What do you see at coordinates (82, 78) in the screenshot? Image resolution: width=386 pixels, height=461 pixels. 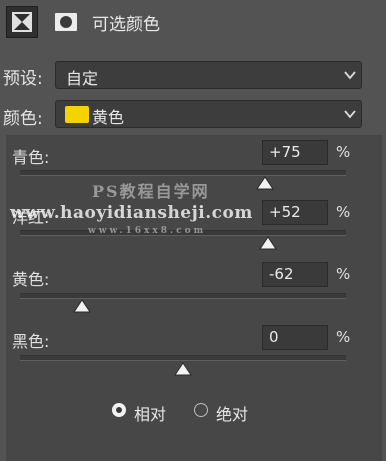 I see `preset-value: 自定` at bounding box center [82, 78].